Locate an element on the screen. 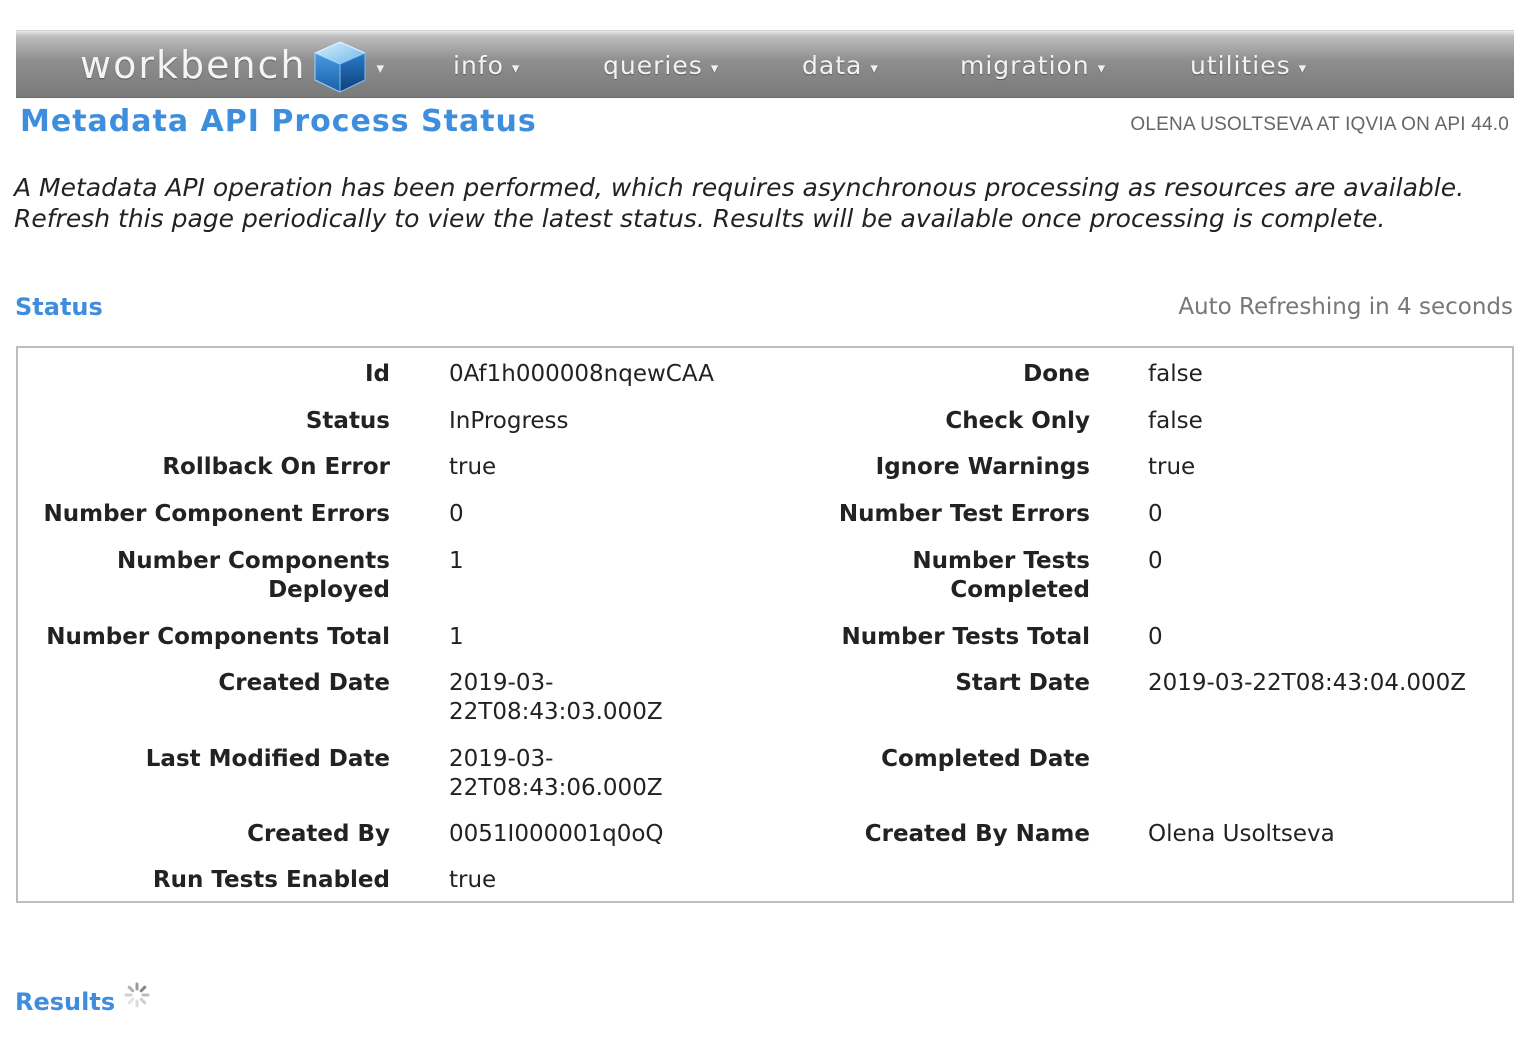  nav-menu-label: queries is located at coordinates (653, 65).